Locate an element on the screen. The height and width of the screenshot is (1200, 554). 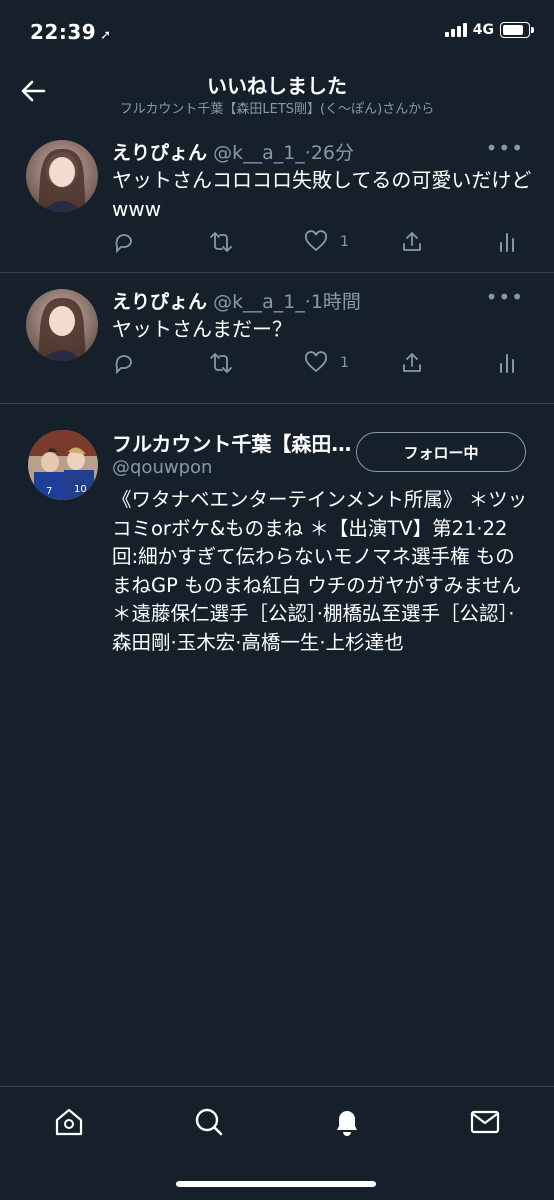
home-icon is located at coordinates (69, 1122).